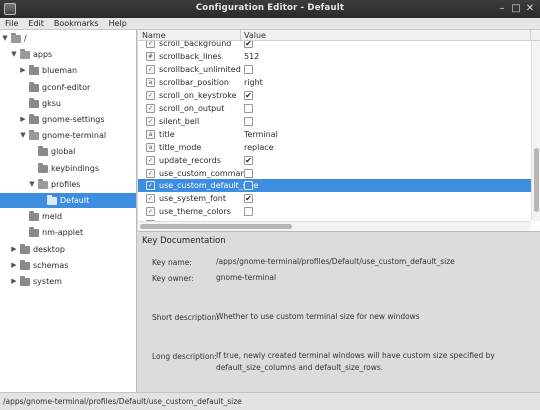 Image resolution: width=540 pixels, height=410 pixels. I want to click on column-header-value: Value, so click(255, 35).